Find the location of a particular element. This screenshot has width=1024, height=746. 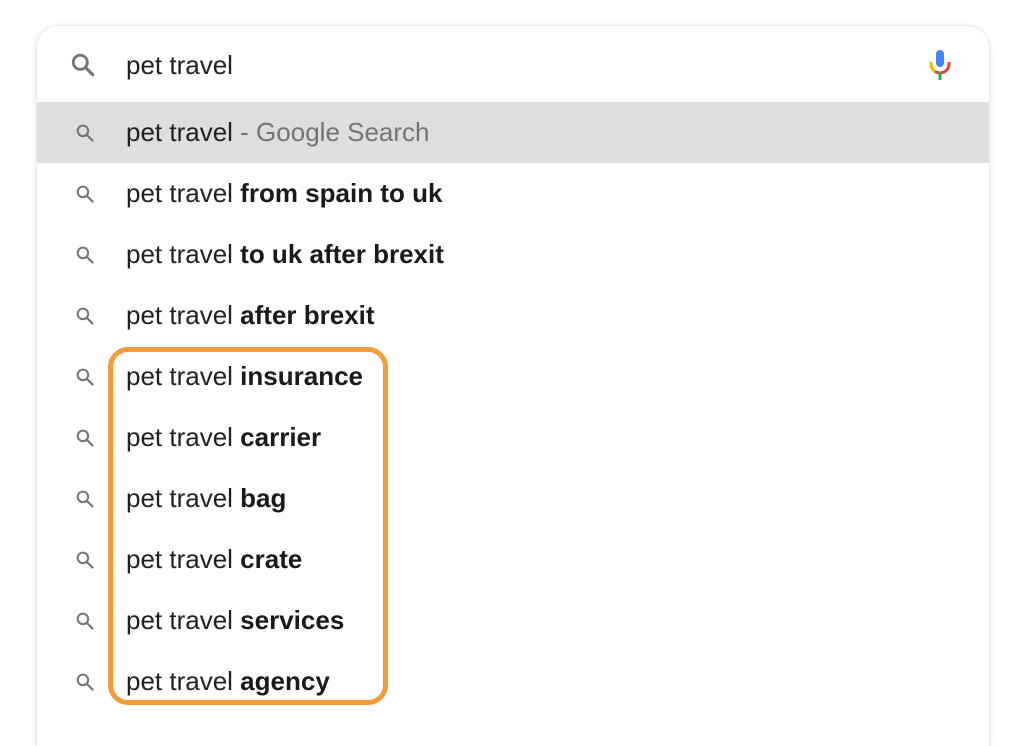

suggestion-item: pet travel agency is located at coordinates (513, 681).